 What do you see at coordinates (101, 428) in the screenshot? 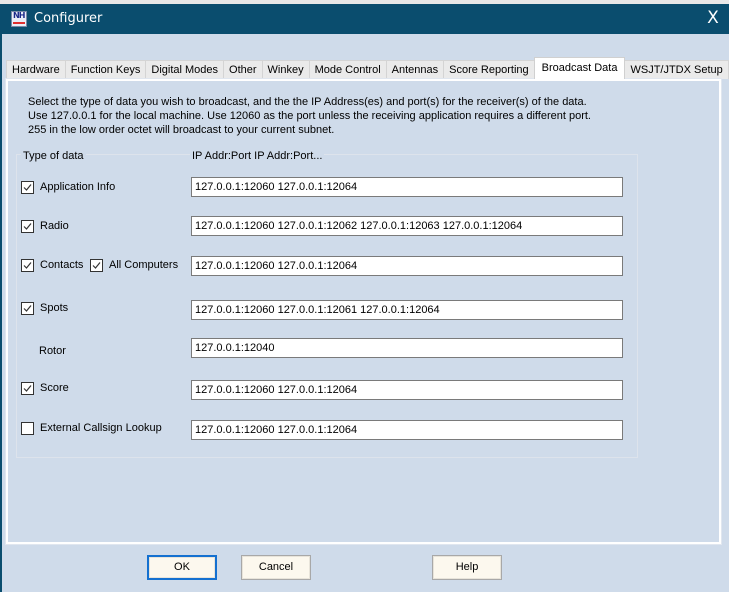
I see `external-callsign-lookup-label: External Callsign Lookup` at bounding box center [101, 428].